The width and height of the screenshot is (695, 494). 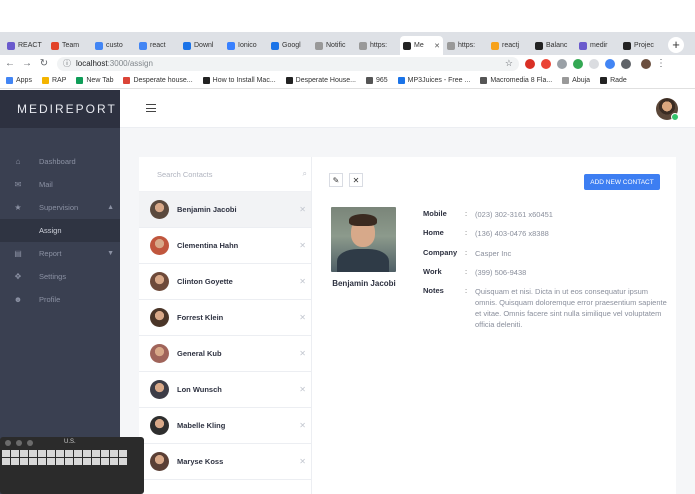 What do you see at coordinates (288, 63) in the screenshot?
I see `url-input: ⓘ localhost :3000/assign ☆` at bounding box center [288, 63].